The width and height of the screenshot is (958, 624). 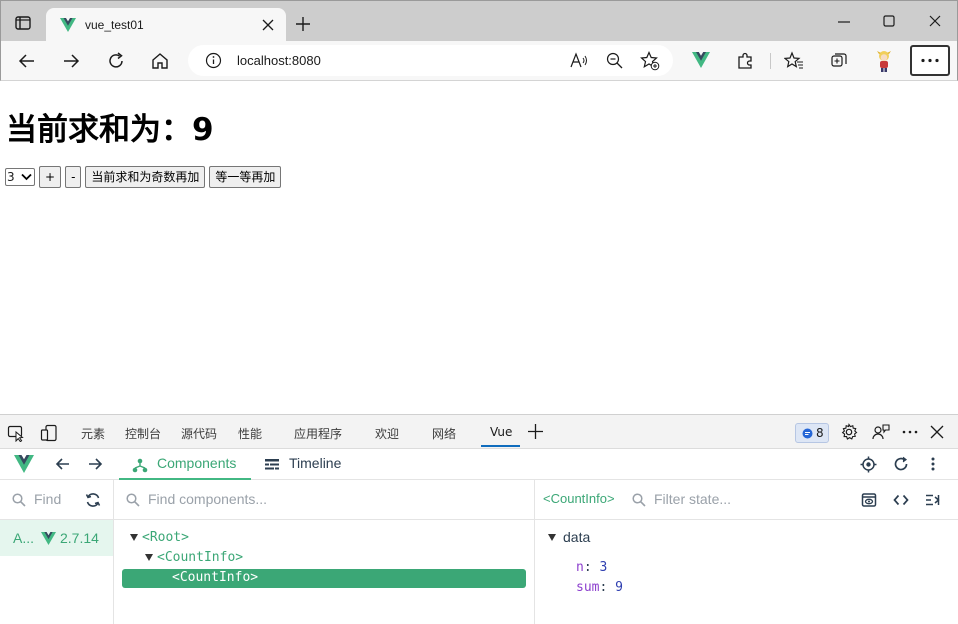 I want to click on counter-controls: 3 + - 当前求和为奇数再加 等一等再加, so click(x=143, y=177).